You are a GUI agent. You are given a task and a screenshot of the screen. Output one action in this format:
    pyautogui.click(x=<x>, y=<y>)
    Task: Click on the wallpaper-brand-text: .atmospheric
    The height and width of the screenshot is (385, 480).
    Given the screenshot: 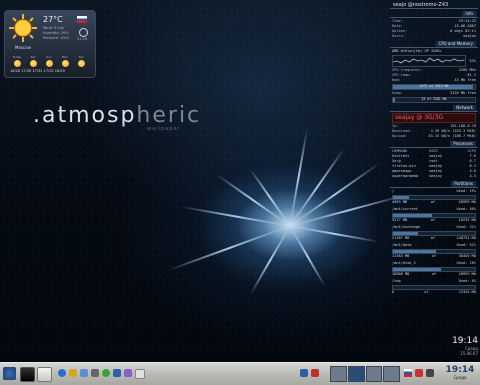 What is the action you would take?
    pyautogui.click(x=117, y=115)
    